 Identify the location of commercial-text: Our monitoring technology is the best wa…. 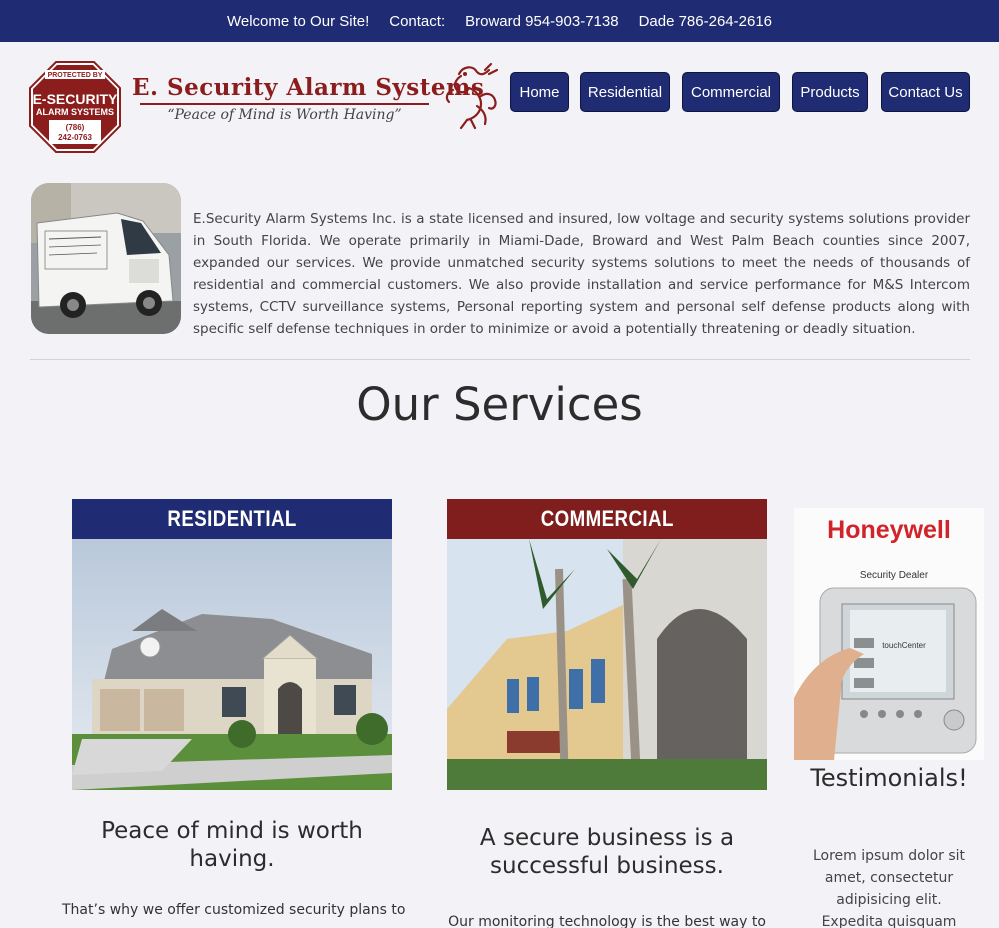
(607, 921).